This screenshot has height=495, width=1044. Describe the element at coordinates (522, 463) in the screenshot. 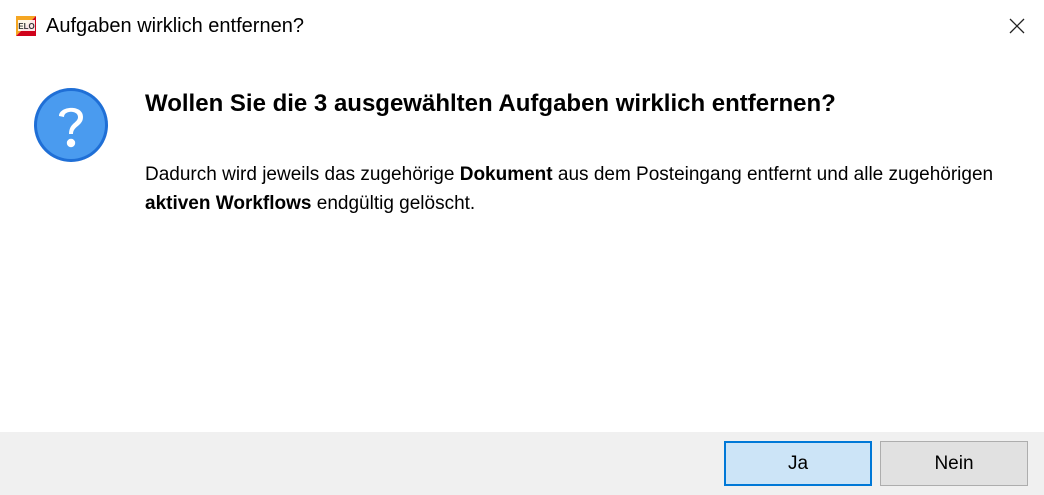

I see `button-bar: Ja Nein` at that location.